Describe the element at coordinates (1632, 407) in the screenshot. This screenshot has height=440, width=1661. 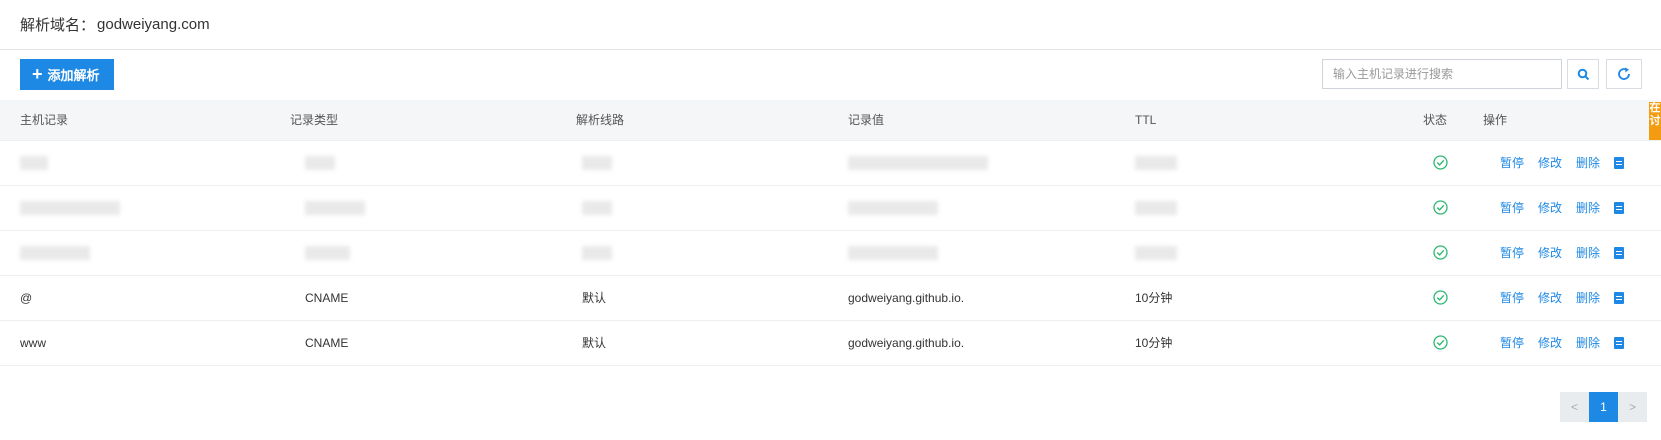
I see `page-next-button: >` at that location.